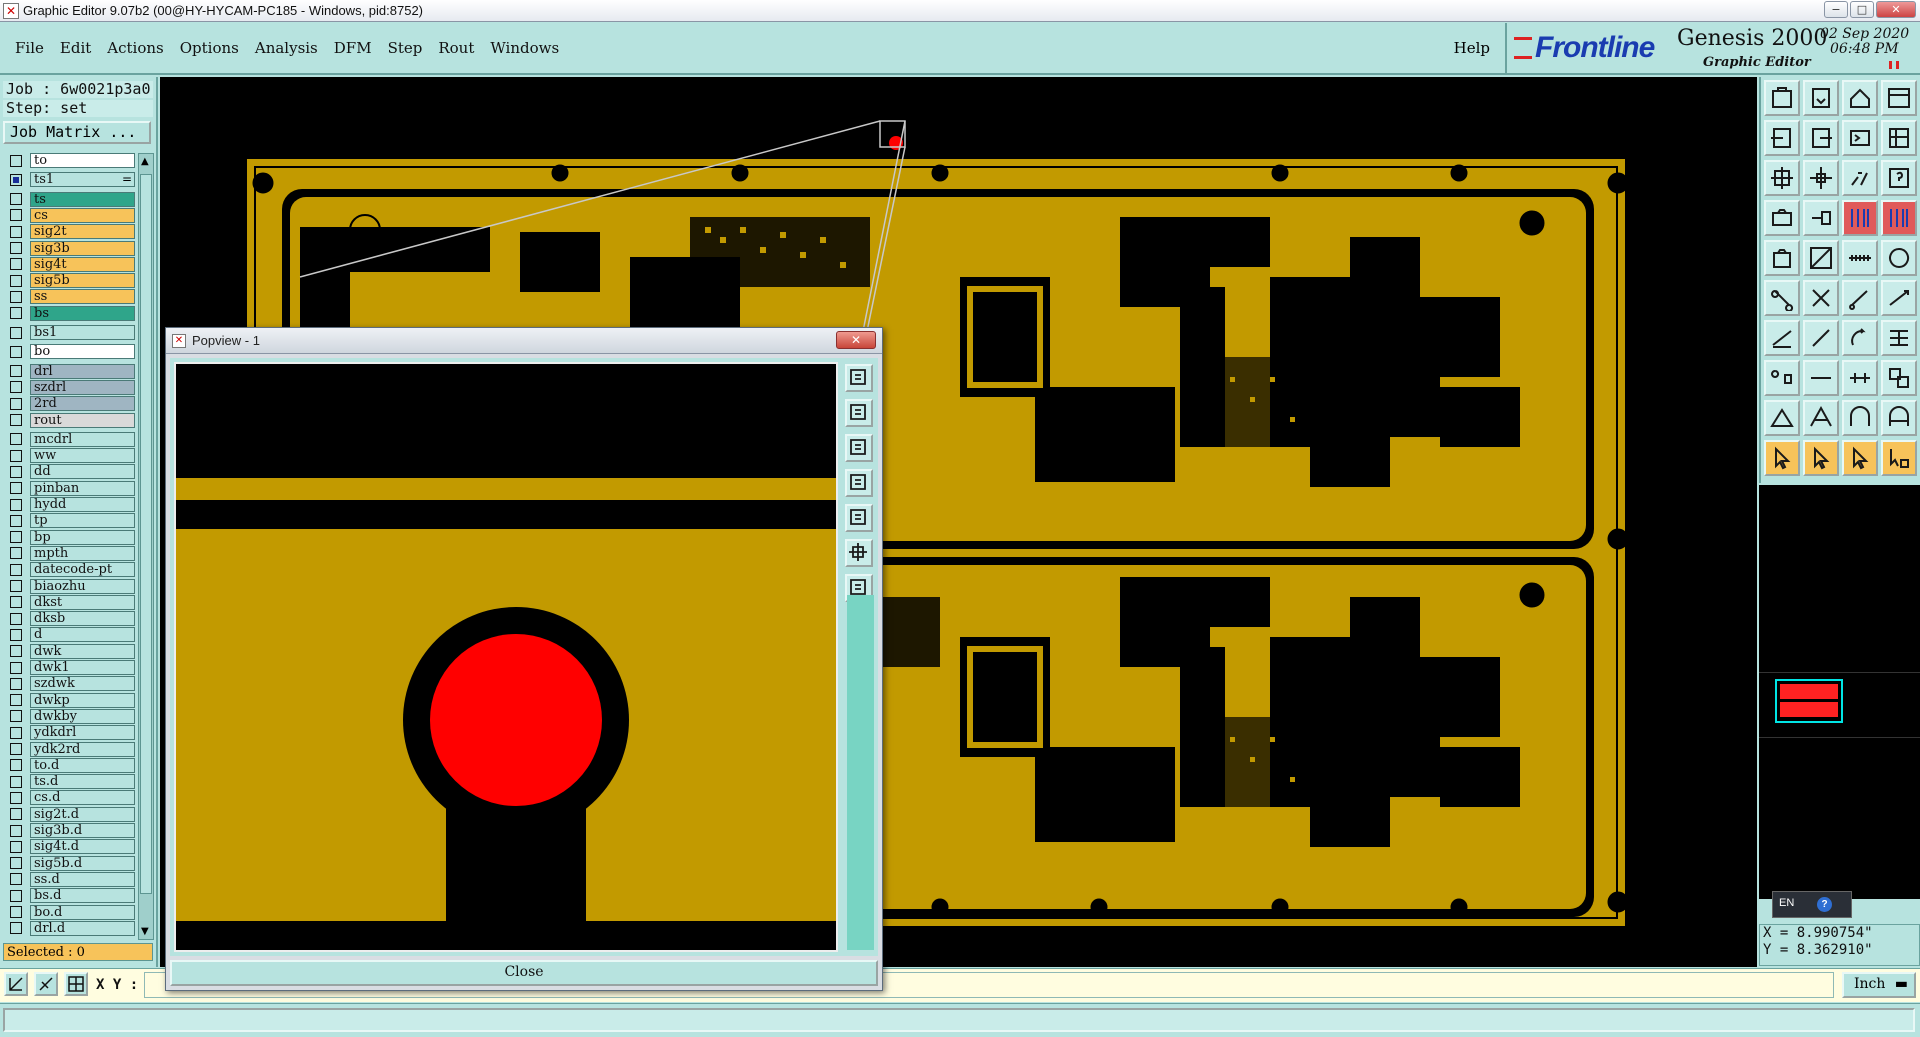 The image size is (1920, 1037). What do you see at coordinates (1821, 298) in the screenshot?
I see `cross-icon` at bounding box center [1821, 298].